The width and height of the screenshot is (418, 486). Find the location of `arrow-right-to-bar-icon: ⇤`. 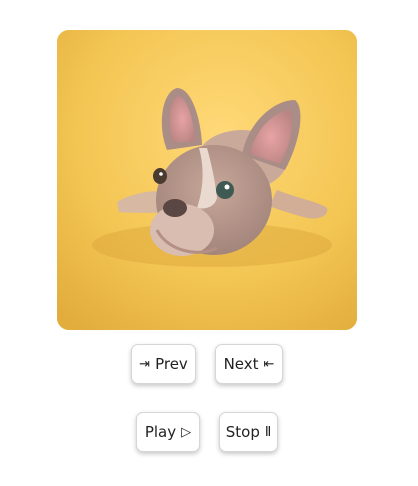

arrow-right-to-bar-icon: ⇤ is located at coordinates (269, 364).